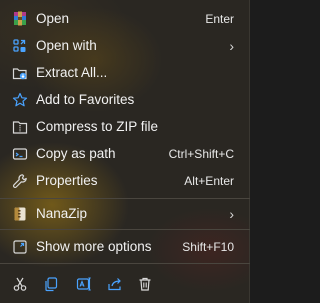  I want to click on star-icon, so click(20, 100).